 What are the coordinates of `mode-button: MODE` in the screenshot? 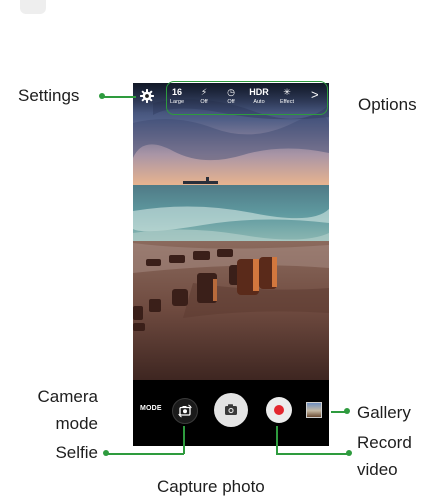 It's located at (151, 408).